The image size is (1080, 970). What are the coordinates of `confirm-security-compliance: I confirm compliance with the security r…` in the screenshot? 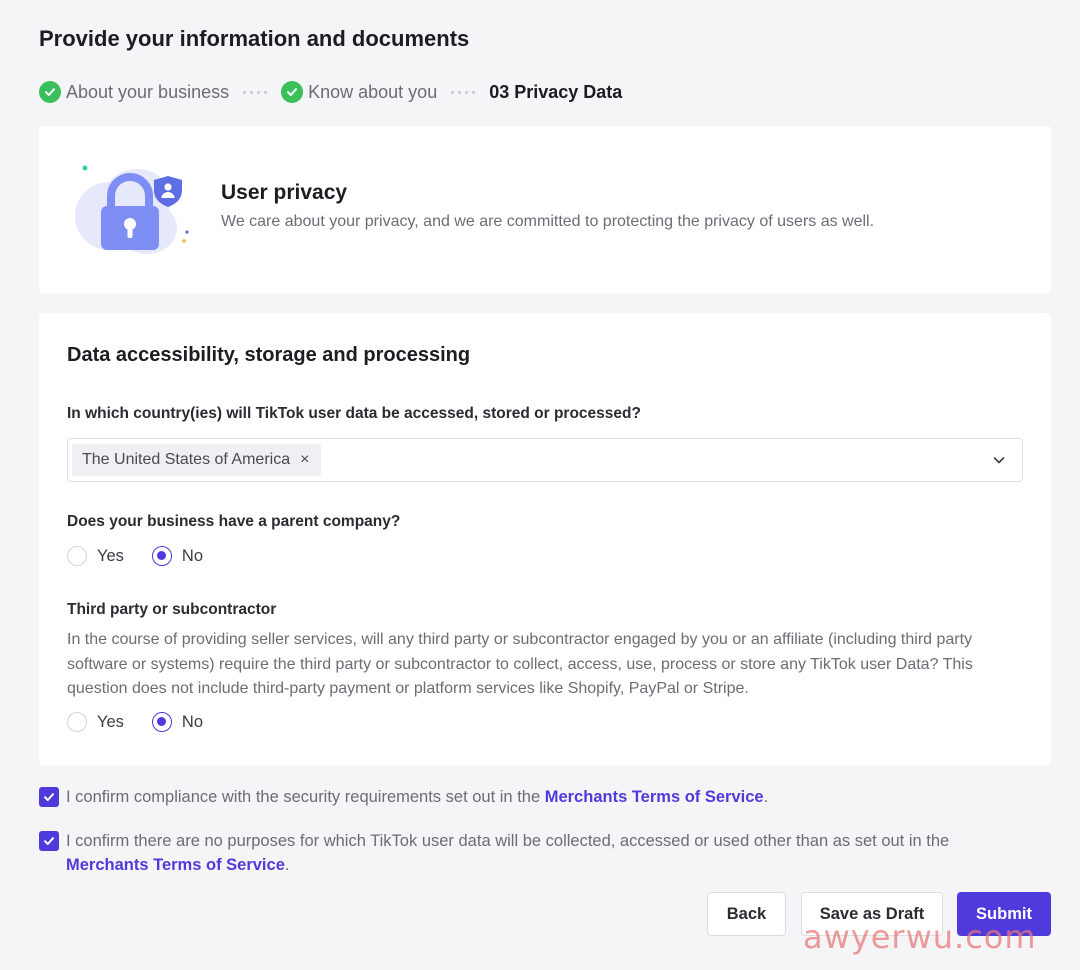 It's located at (519, 797).